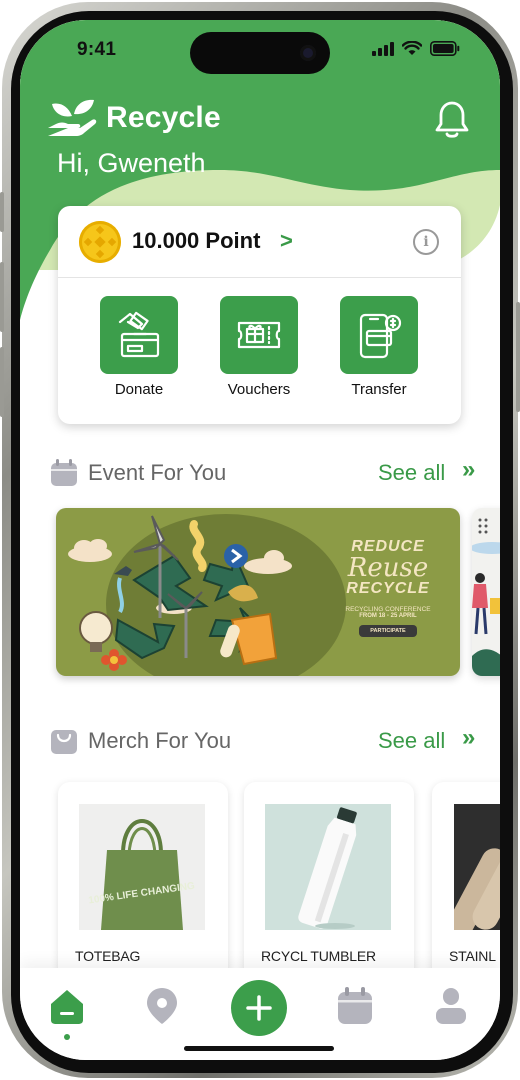 The height and width of the screenshot is (1080, 520). What do you see at coordinates (472, 956) in the screenshot?
I see `merch-item-name: STAINL` at bounding box center [472, 956].